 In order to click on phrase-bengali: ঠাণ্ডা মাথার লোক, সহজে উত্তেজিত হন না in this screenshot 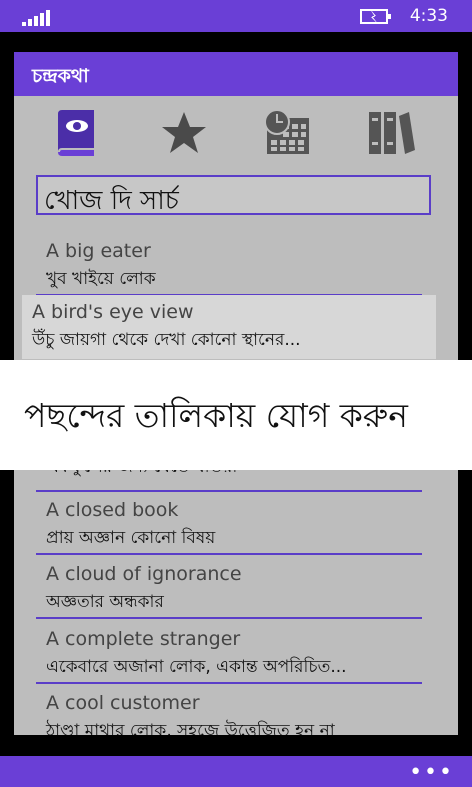, I will do `click(190, 728)`.